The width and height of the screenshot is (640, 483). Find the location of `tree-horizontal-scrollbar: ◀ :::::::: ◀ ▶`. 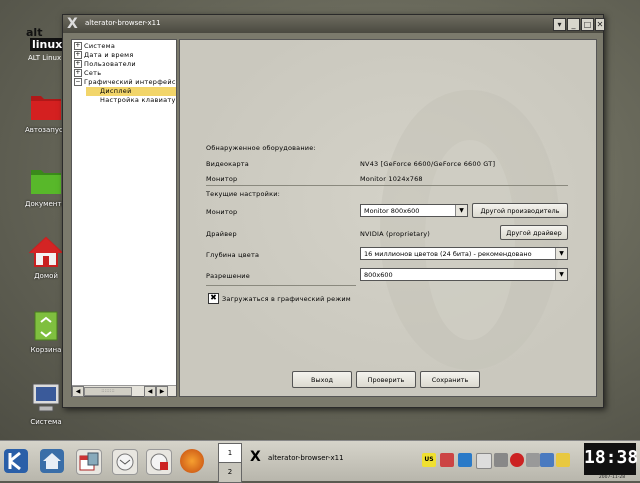

tree-horizontal-scrollbar: ◀ :::::::: ◀ ▶ is located at coordinates (124, 391).